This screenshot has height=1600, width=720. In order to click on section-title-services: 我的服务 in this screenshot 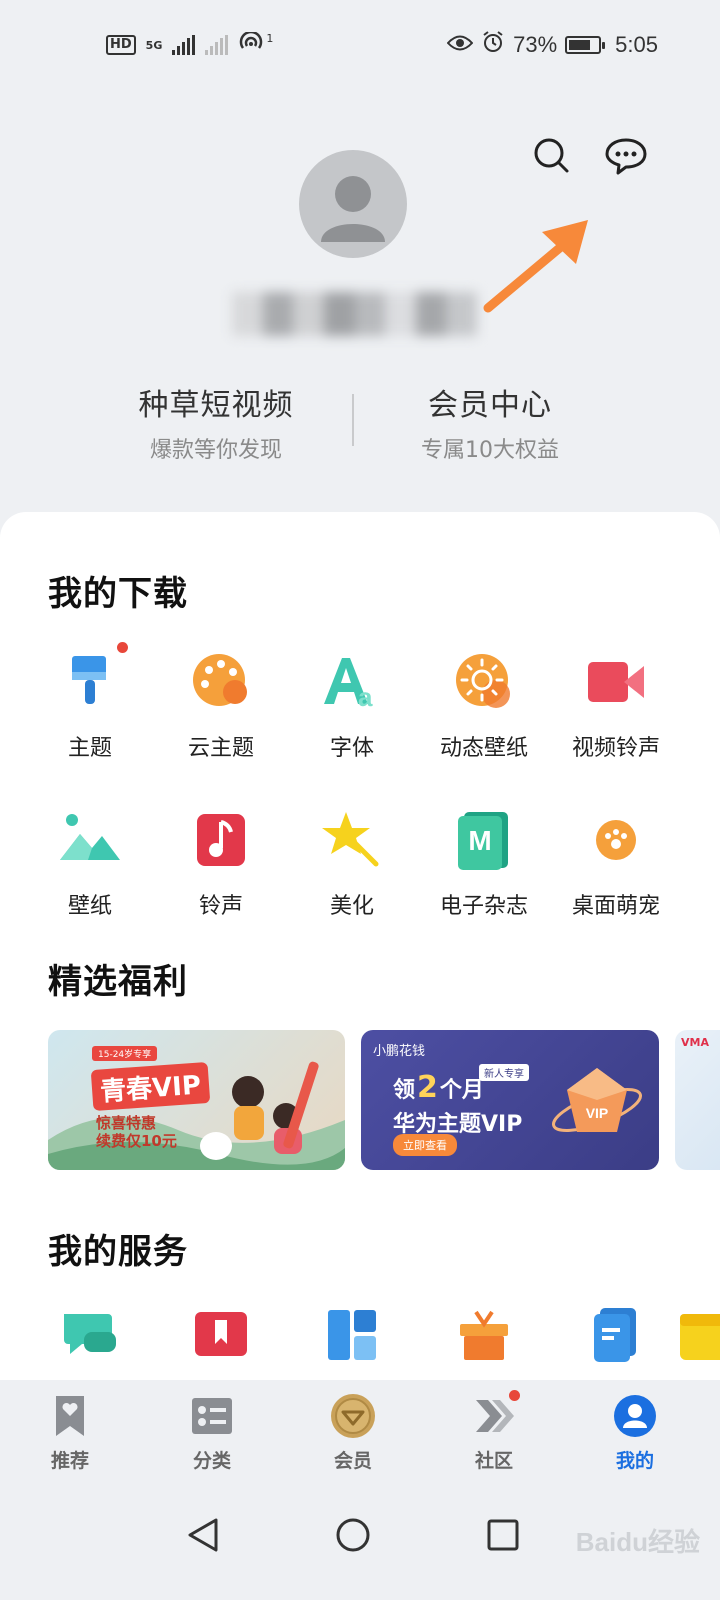, I will do `click(118, 1252)`.